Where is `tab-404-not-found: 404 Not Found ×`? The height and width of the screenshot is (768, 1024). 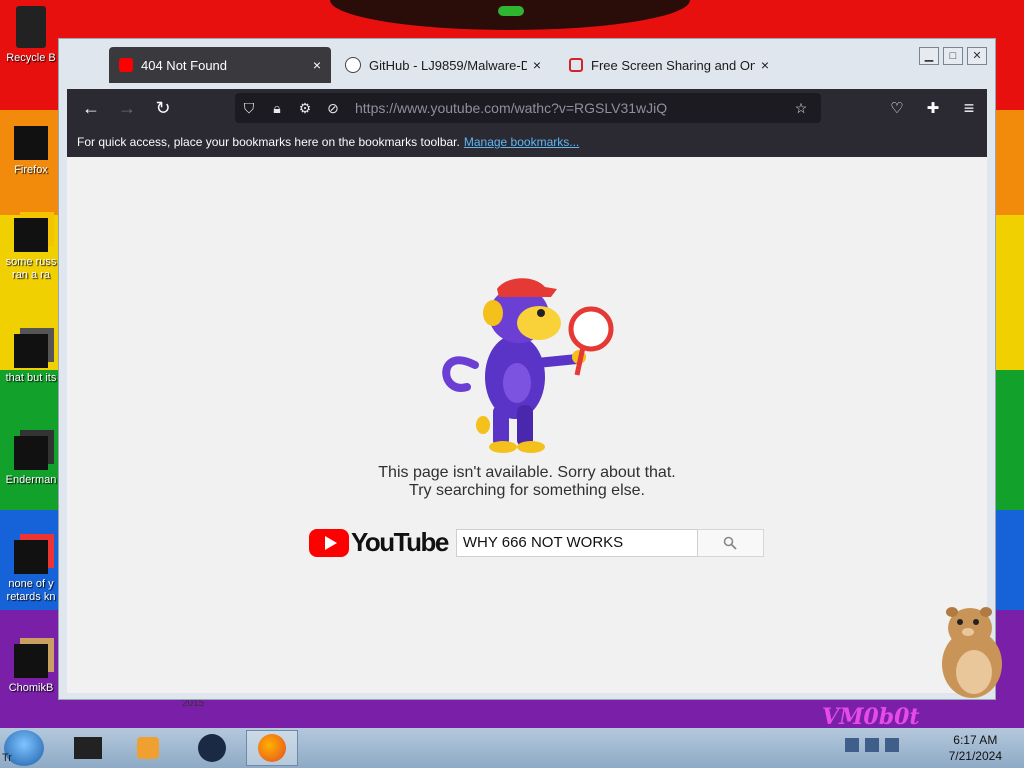 tab-404-not-found: 404 Not Found × is located at coordinates (220, 65).